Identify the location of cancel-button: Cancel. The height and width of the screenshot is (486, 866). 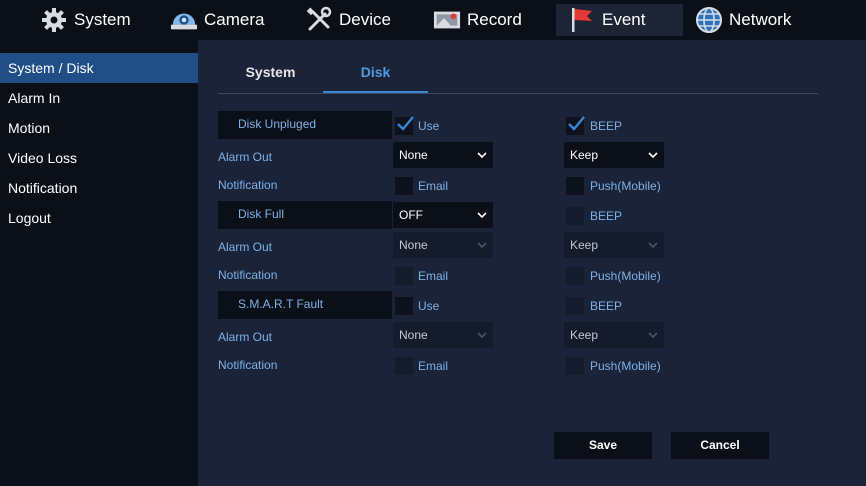
(720, 445).